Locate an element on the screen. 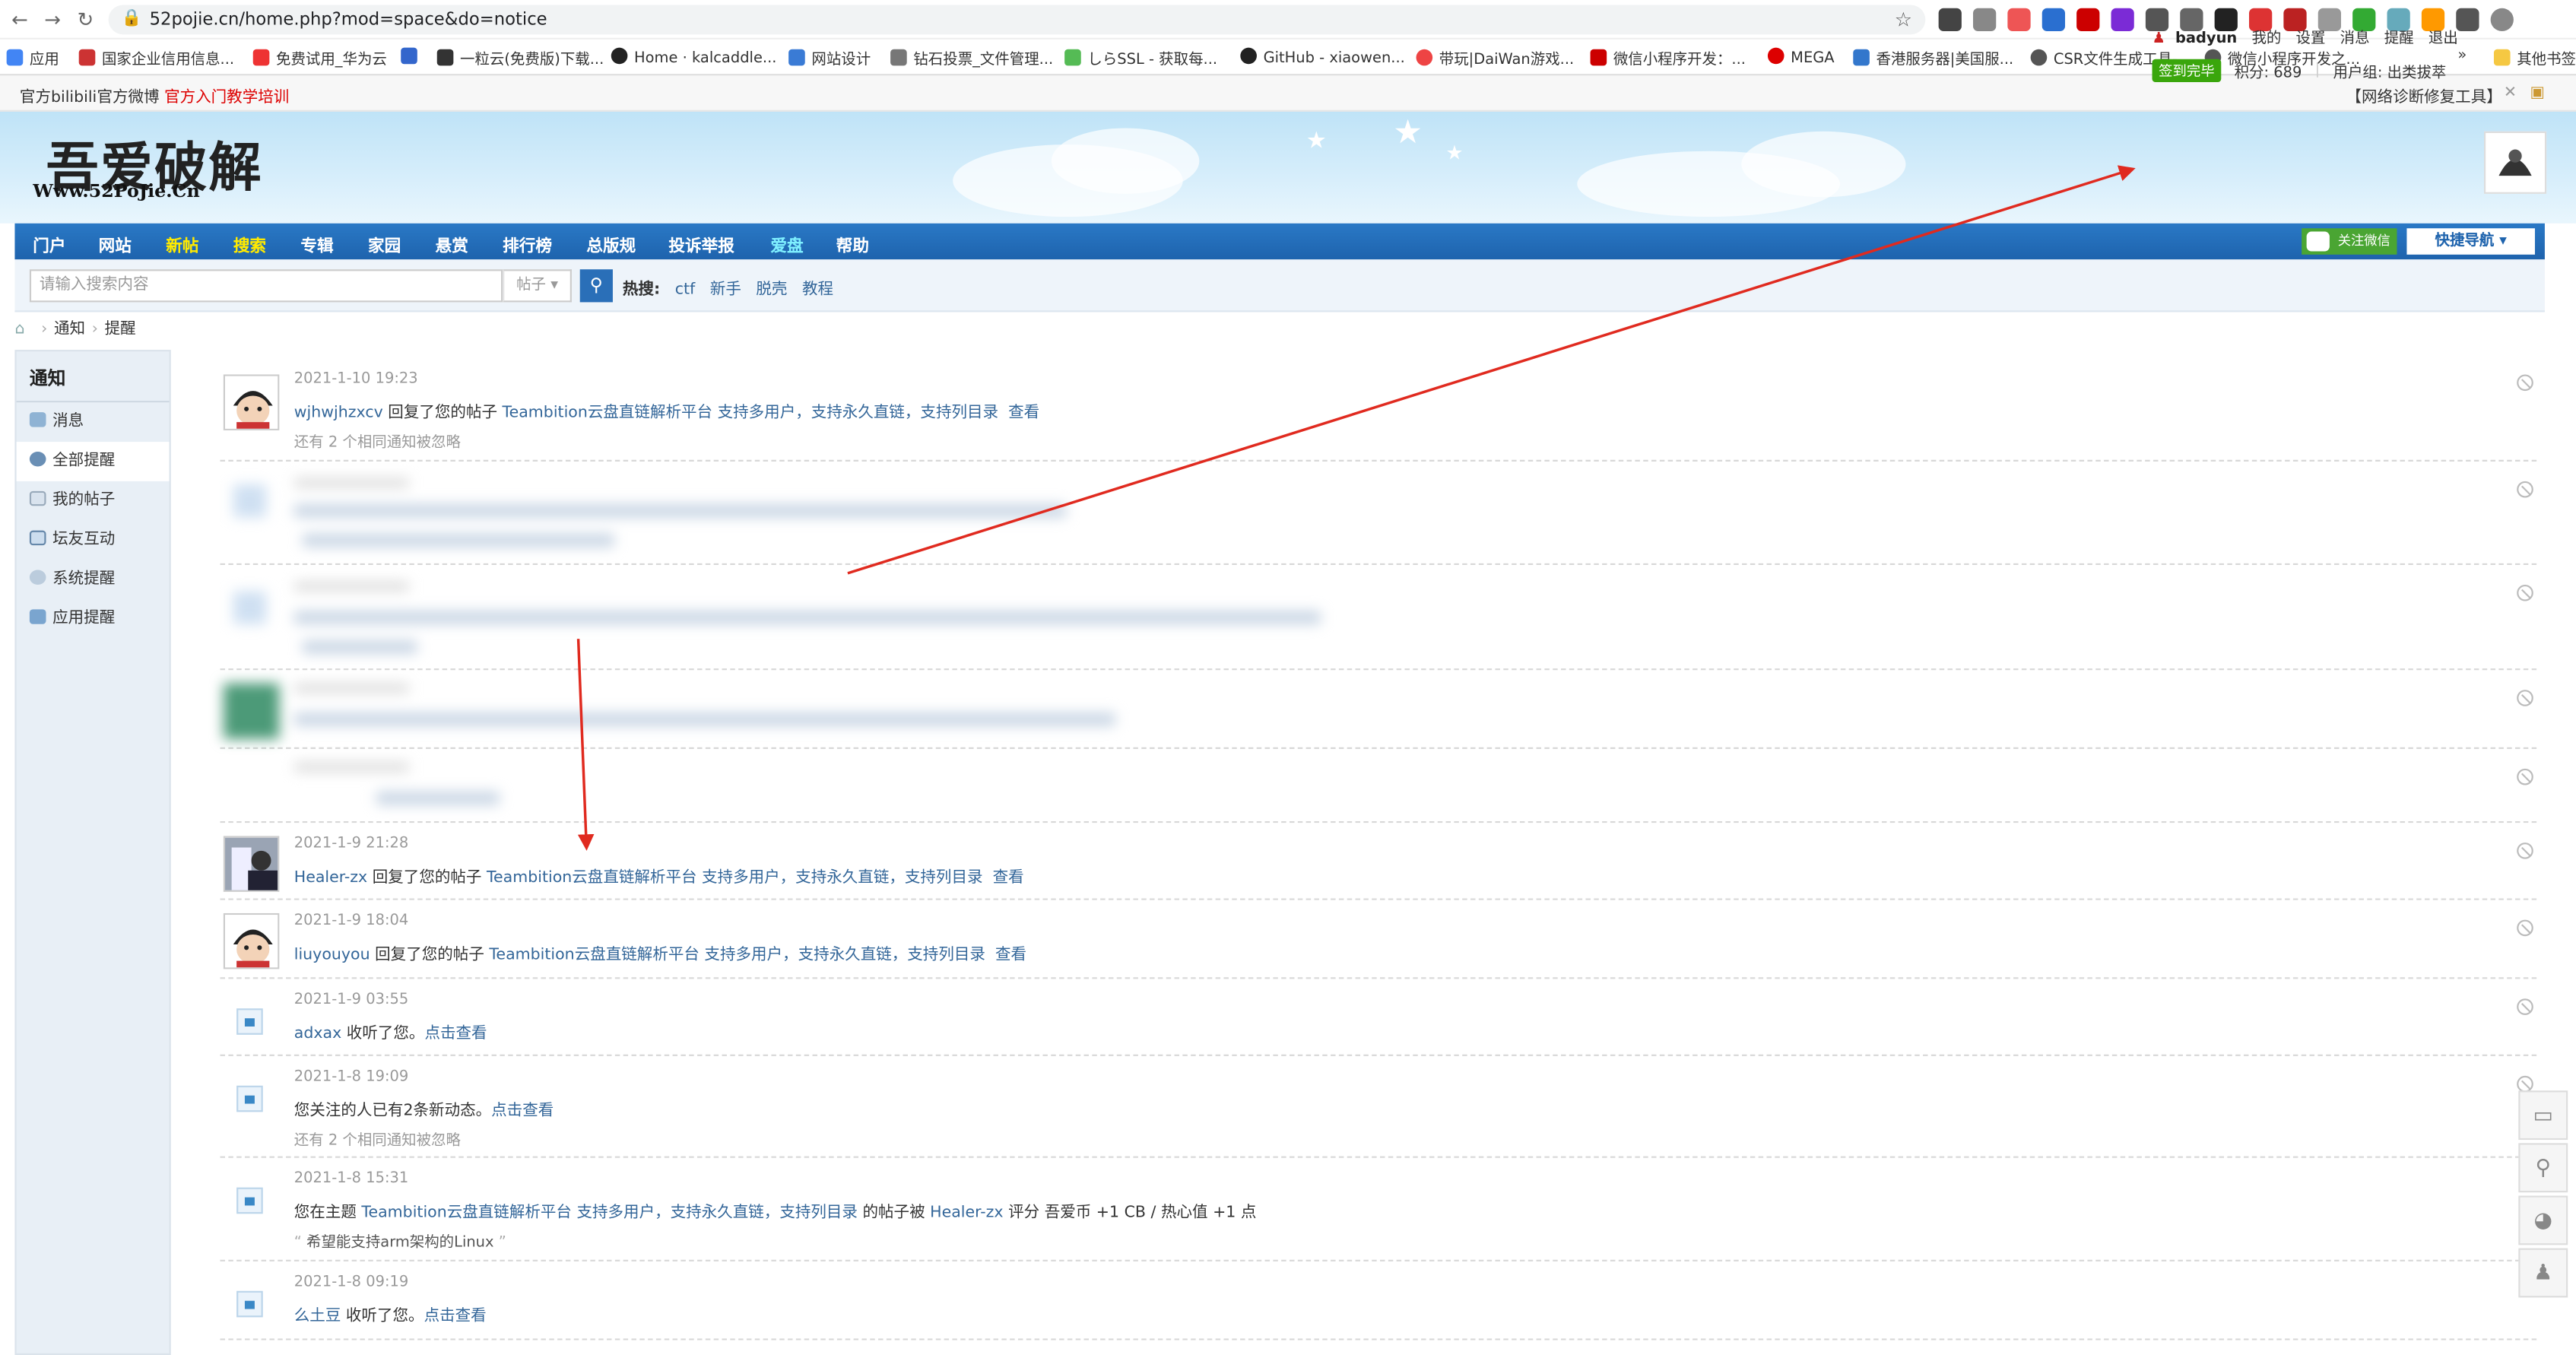 The height and width of the screenshot is (1355, 2576). user-link: liuyouyou is located at coordinates (332, 955).